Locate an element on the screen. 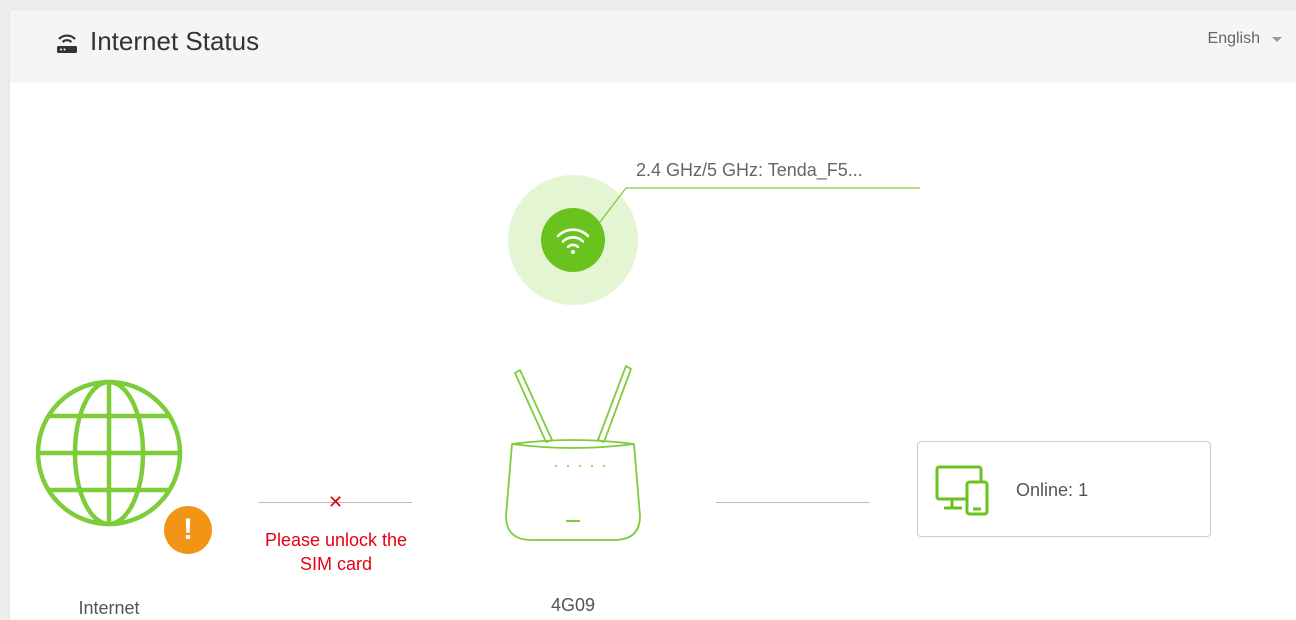  page-title: Internet Status is located at coordinates (156, 41).